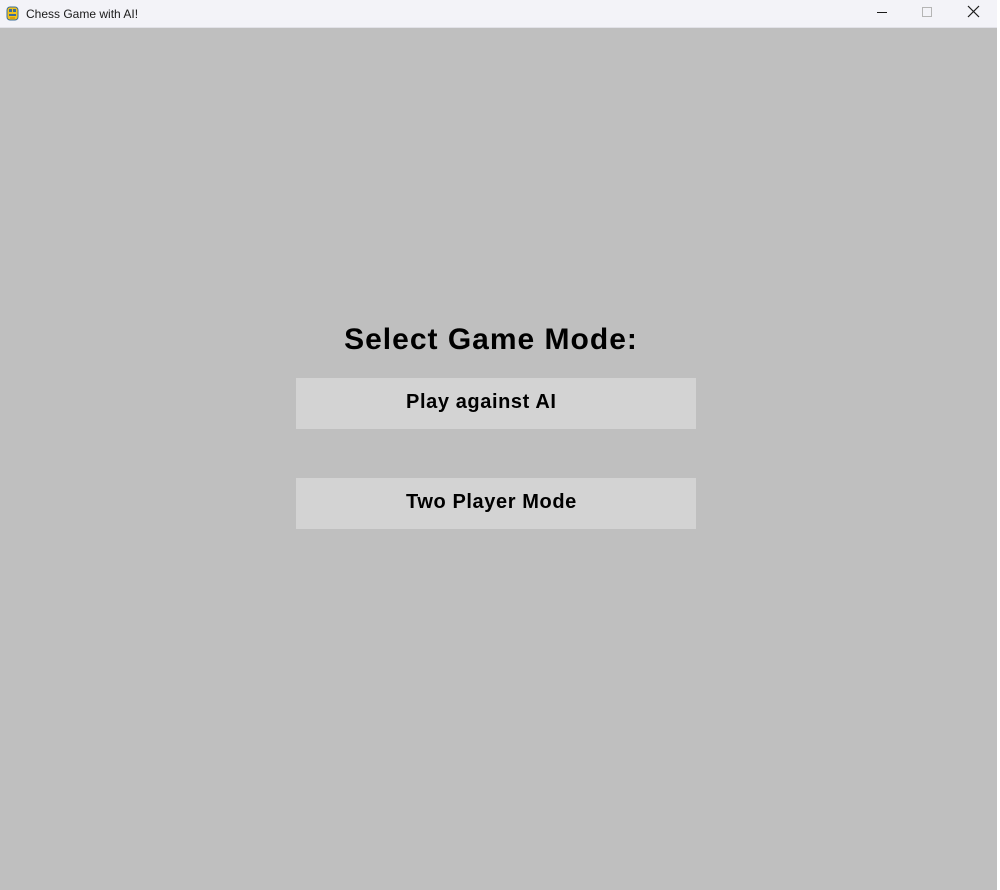  I want to click on pygame-snake-icon, so click(12, 13).